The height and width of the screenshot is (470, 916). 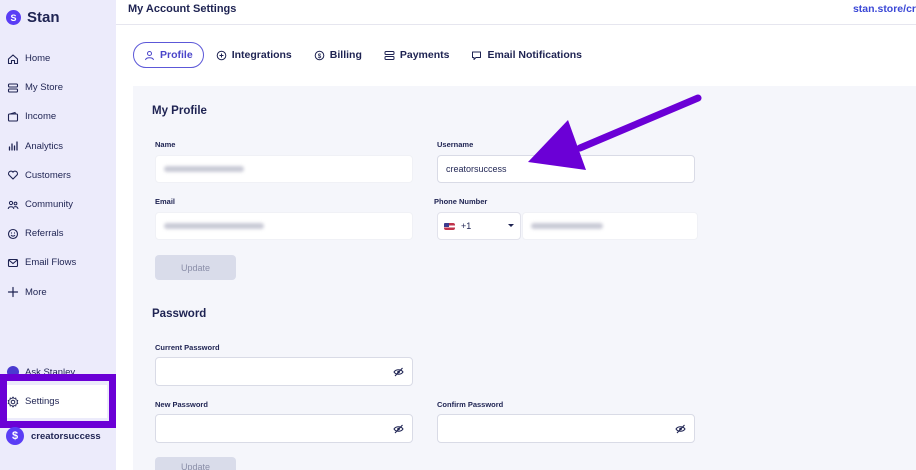 What do you see at coordinates (165, 144) in the screenshot?
I see `name-label: Name` at bounding box center [165, 144].